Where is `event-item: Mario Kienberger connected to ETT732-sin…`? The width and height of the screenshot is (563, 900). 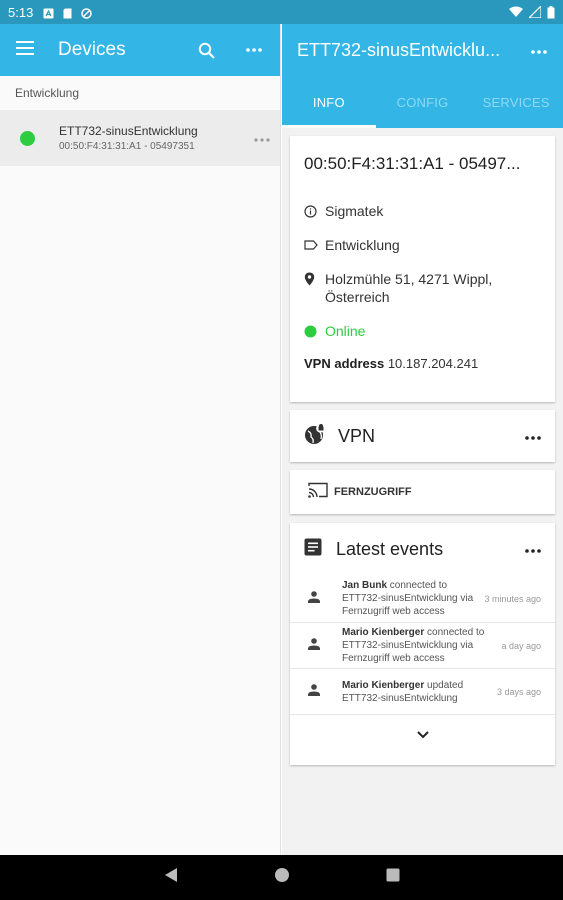 event-item: Mario Kienberger connected to ETT732-sin… is located at coordinates (422, 646).